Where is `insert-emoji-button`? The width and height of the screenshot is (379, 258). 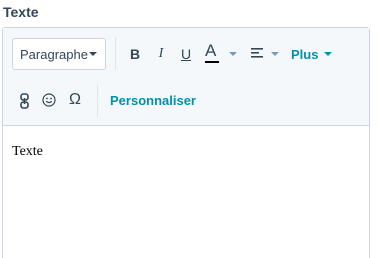 insert-emoji-button is located at coordinates (49, 100).